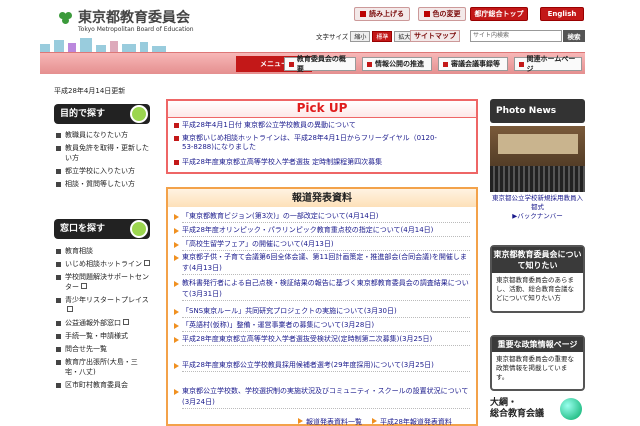  Describe the element at coordinates (103, 305) in the screenshot. I see `sidebar-item-restart-place: 青少年リスタートプレイス` at that location.